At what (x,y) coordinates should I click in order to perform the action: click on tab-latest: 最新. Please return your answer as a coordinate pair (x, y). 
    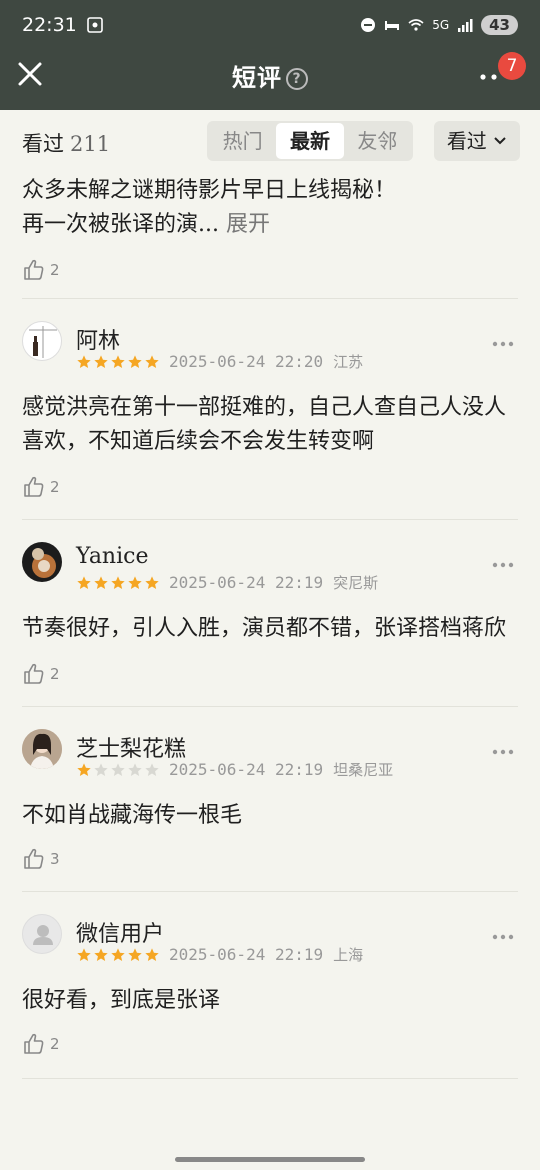
    Looking at the image, I should click on (310, 141).